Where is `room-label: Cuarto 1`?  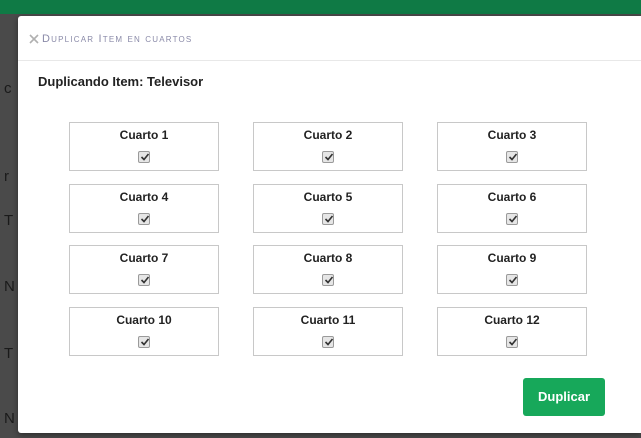
room-label: Cuarto 1 is located at coordinates (144, 135).